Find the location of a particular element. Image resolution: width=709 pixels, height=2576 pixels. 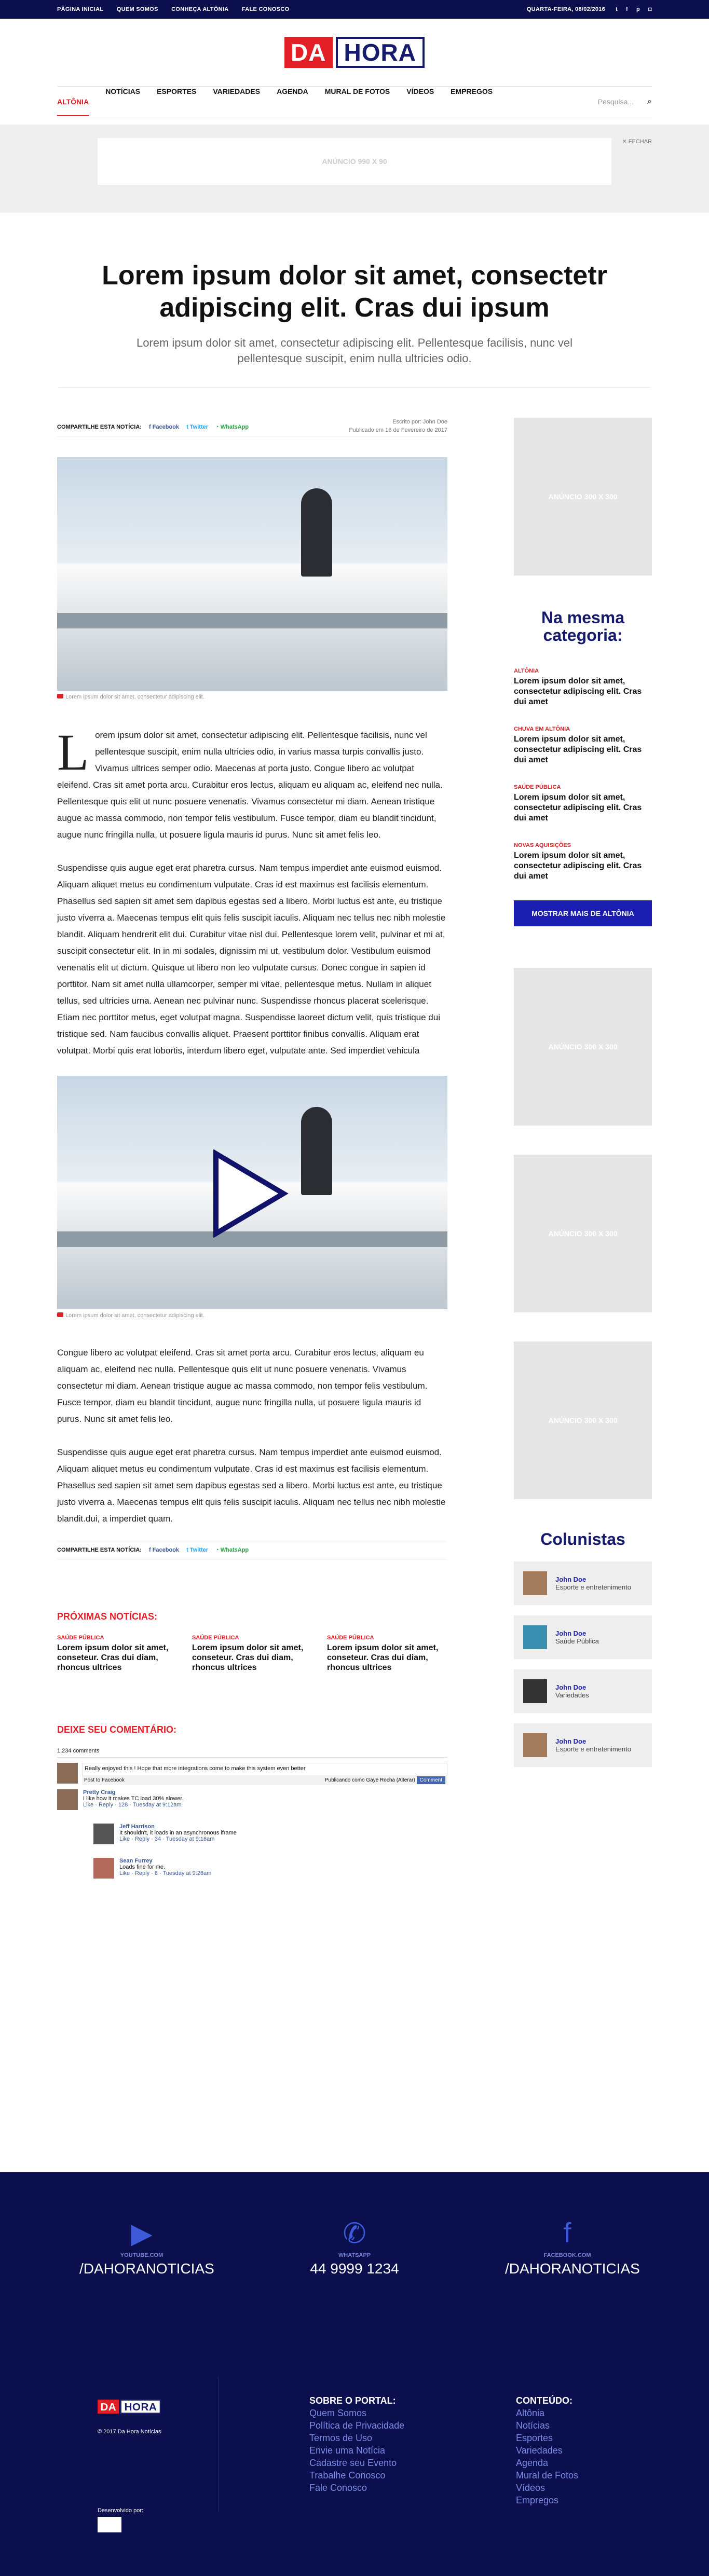

facebook-icon: f is located at coordinates (627, 9).